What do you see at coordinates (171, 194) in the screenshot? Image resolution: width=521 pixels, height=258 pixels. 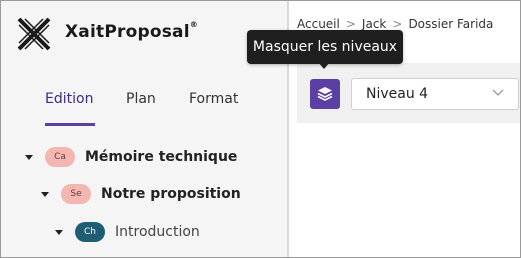 I see `tree-node-label: Notre proposition` at bounding box center [171, 194].